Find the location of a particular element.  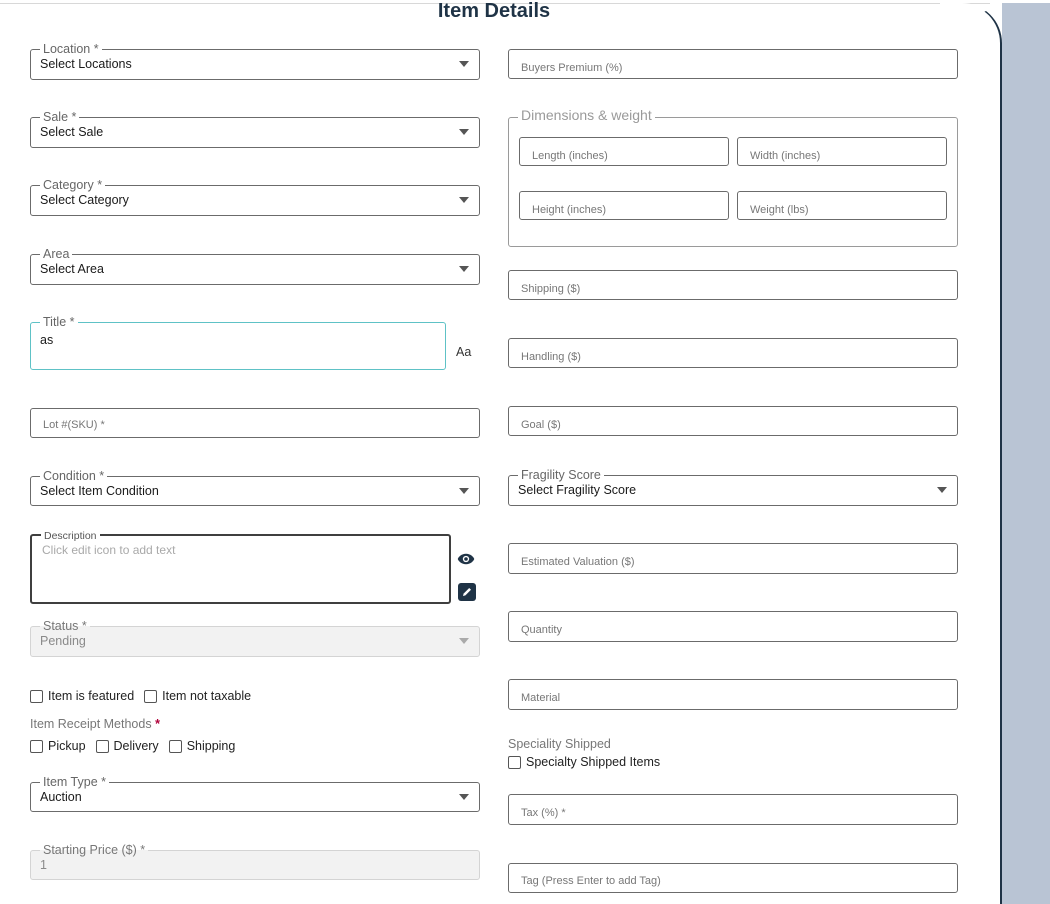

condition-value: Select Item Condition is located at coordinates (99, 491).